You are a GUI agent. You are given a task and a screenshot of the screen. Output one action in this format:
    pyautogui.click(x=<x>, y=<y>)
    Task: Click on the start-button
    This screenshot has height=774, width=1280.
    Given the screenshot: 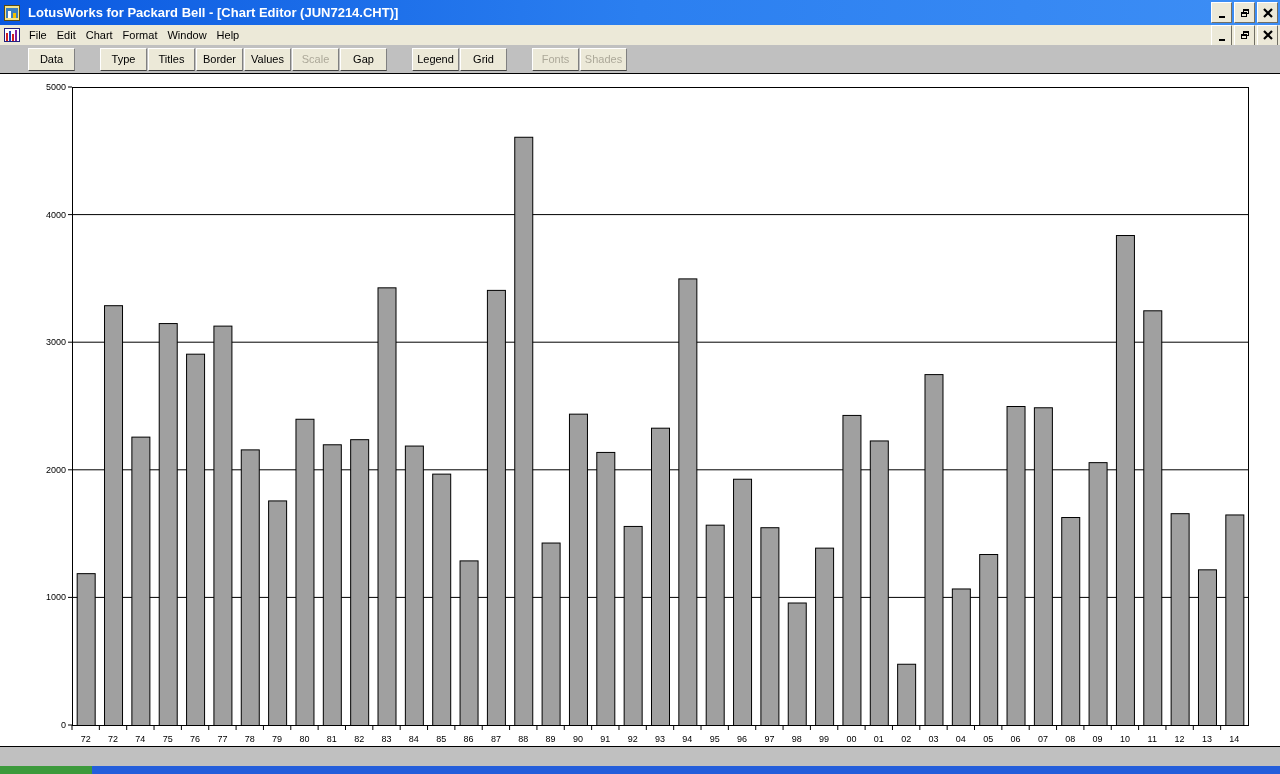 What is the action you would take?
    pyautogui.click(x=46, y=770)
    